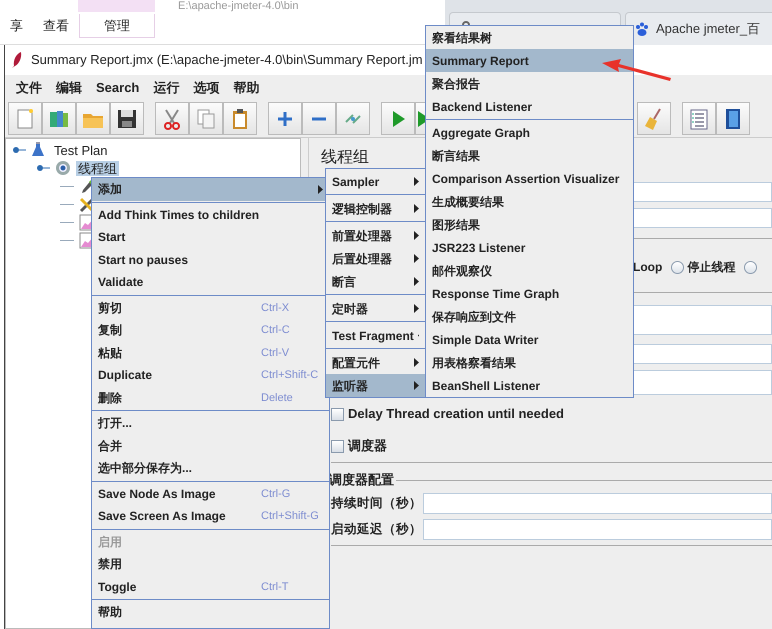  I want to click on menu-item: 复制 Ctrl-C, so click(210, 330).